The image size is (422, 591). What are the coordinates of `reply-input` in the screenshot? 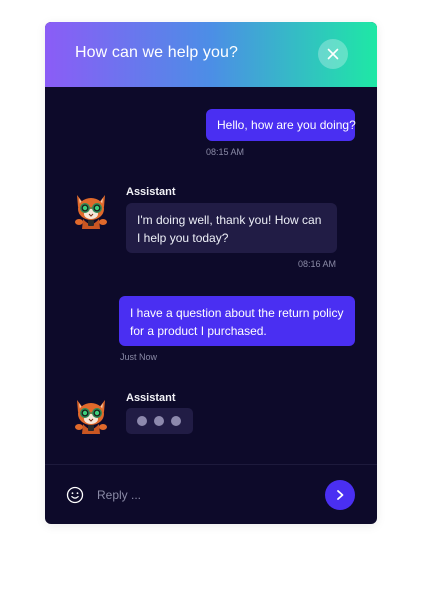 It's located at (207, 495).